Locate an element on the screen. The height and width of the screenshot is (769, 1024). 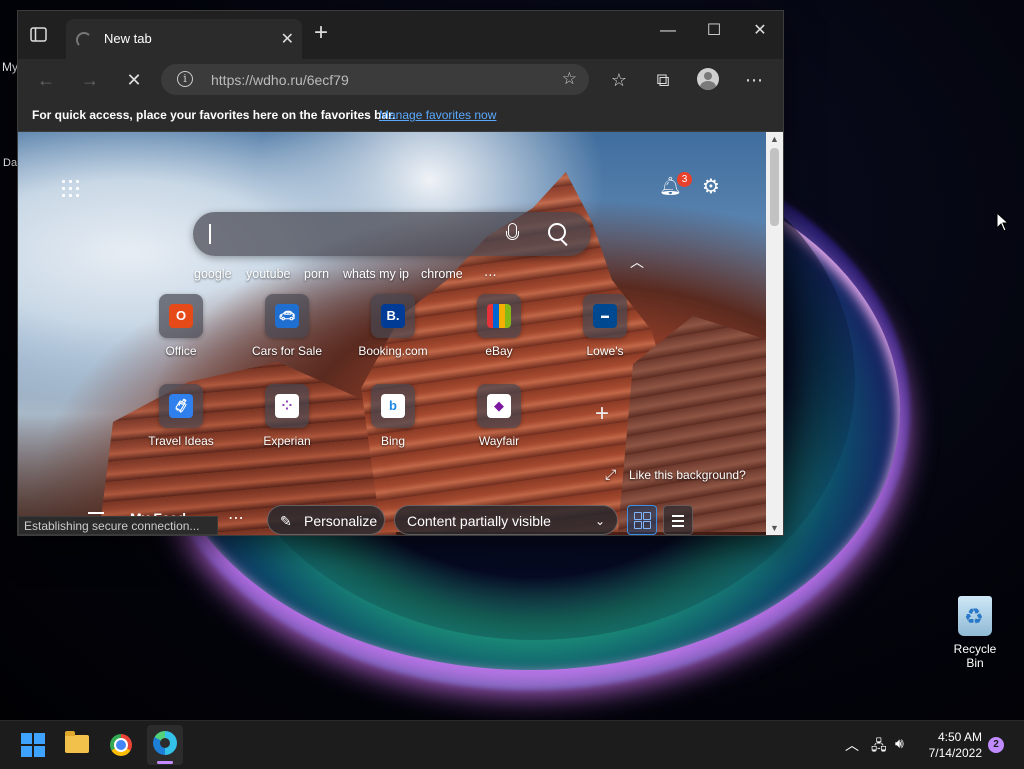
ebay-icon is located at coordinates (499, 316).